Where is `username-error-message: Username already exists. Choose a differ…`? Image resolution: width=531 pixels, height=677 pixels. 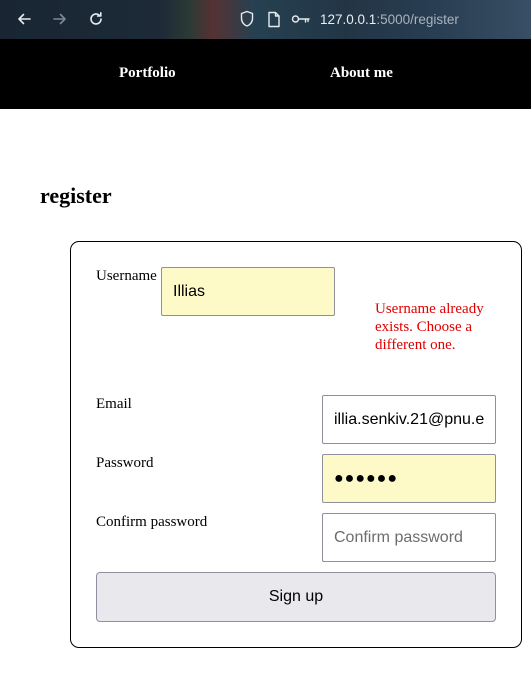 username-error-message: Username already exists. Choose a differ… is located at coordinates (429, 327).